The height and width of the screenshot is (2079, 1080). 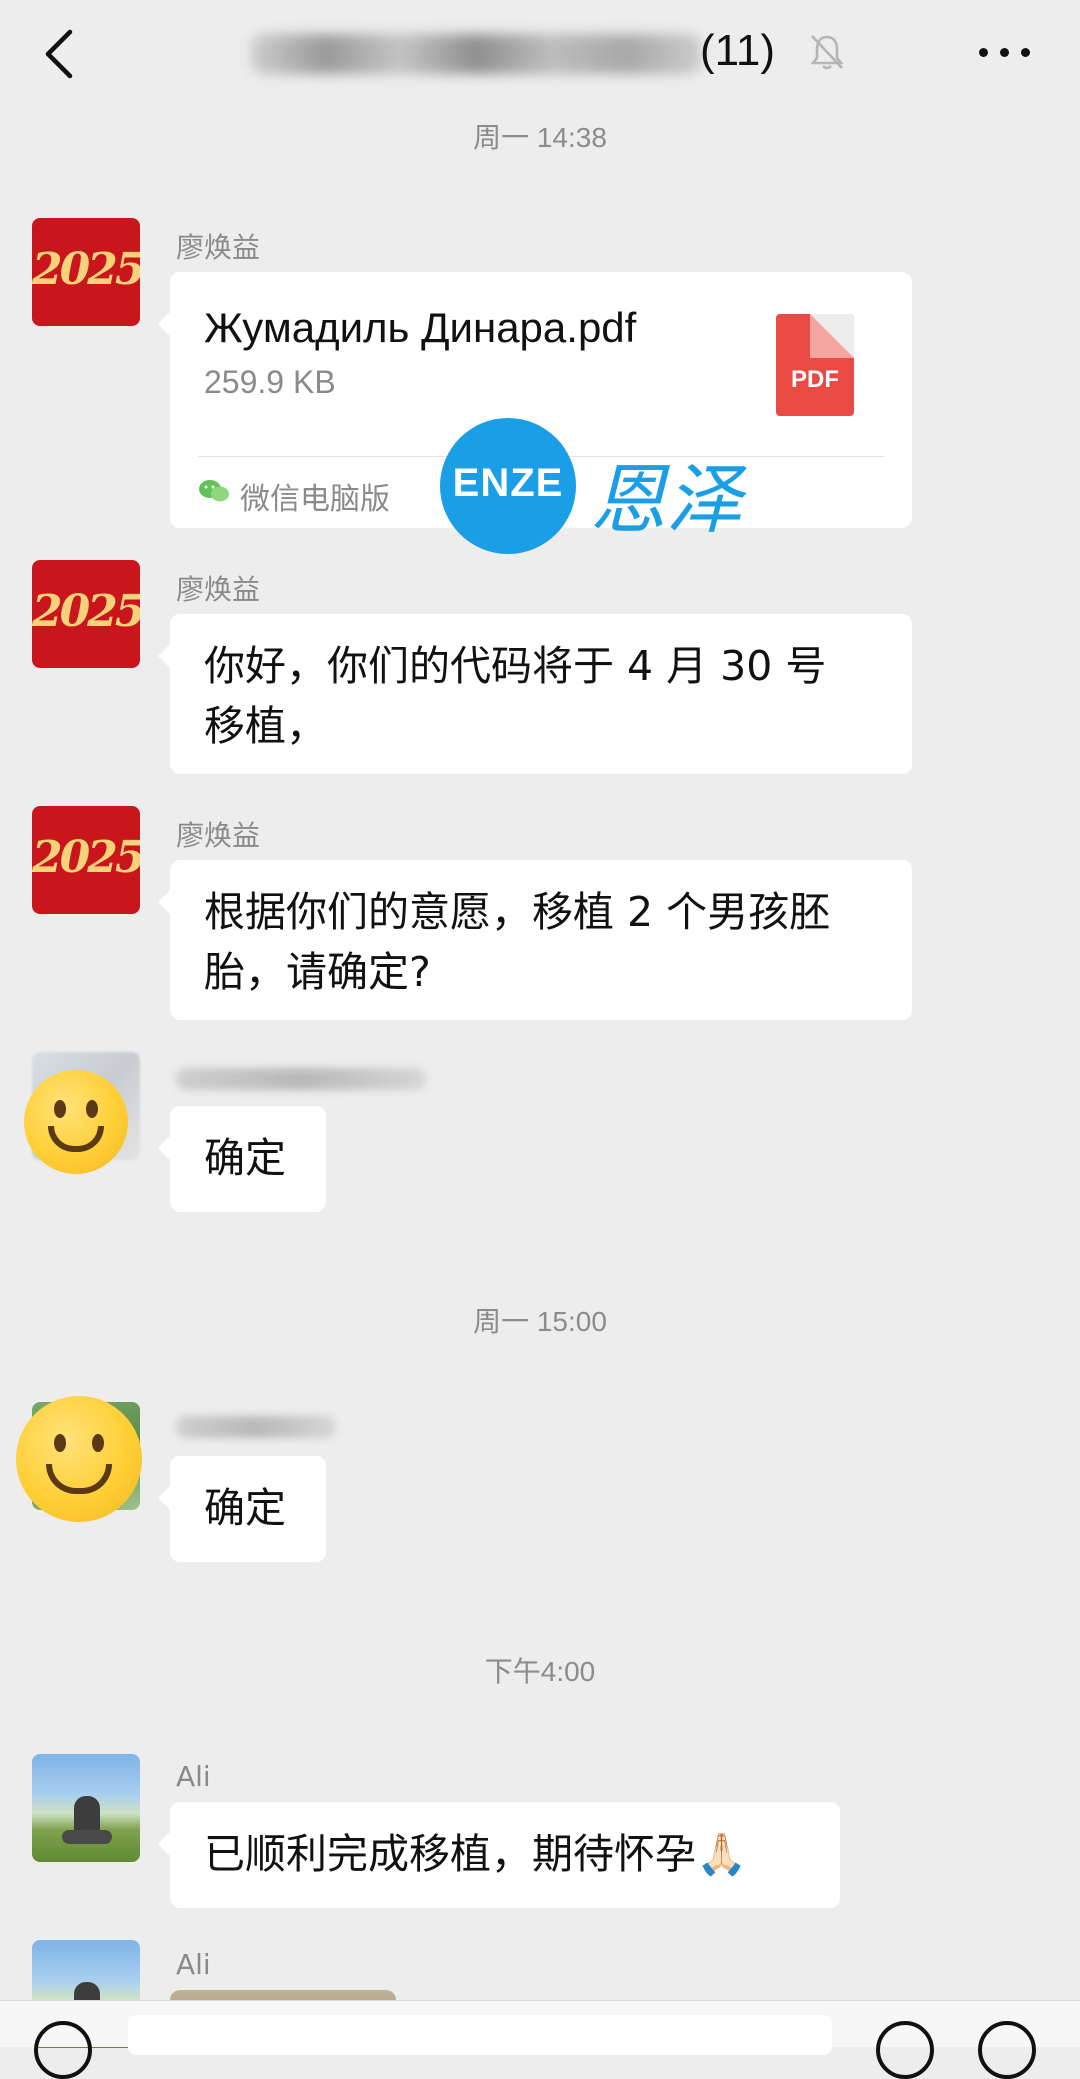 I want to click on chat-title-blurred, so click(x=476, y=54).